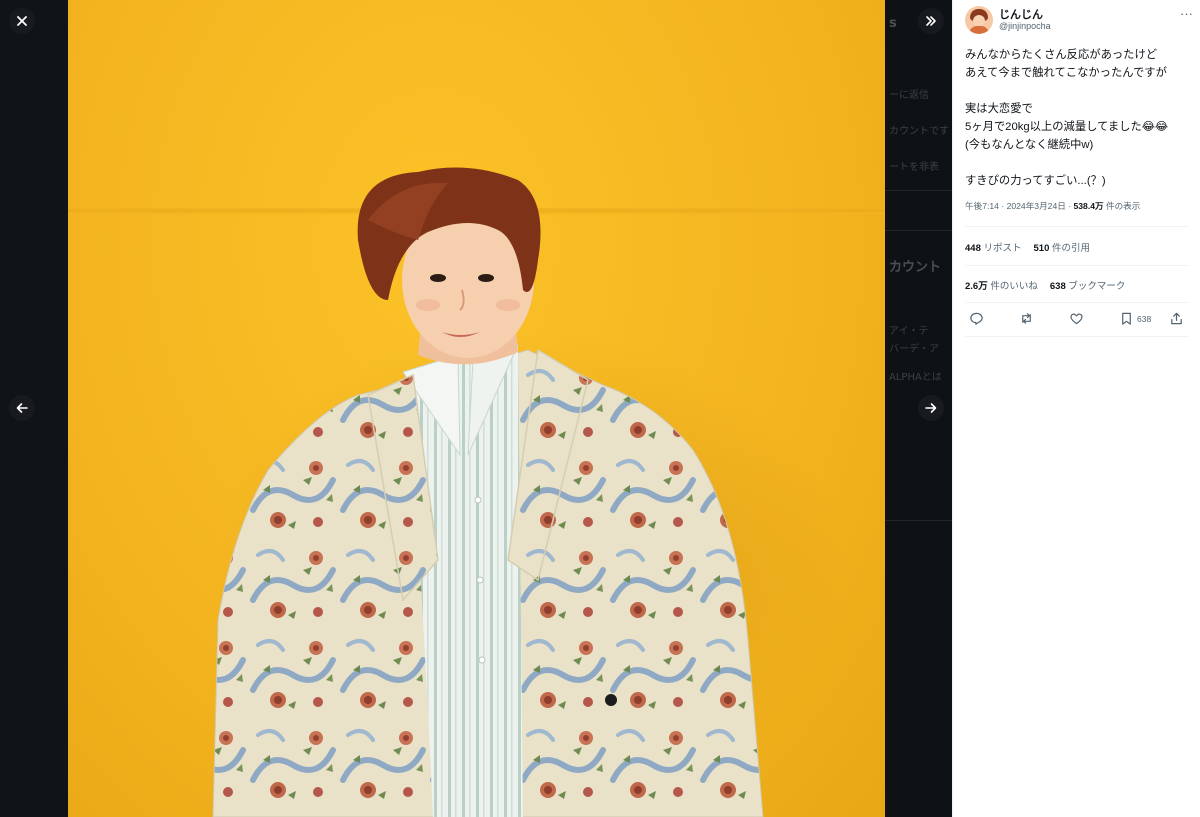 The height and width of the screenshot is (817, 1200). What do you see at coordinates (1088, 206) in the screenshot?
I see `views-count: 538.4万` at bounding box center [1088, 206].